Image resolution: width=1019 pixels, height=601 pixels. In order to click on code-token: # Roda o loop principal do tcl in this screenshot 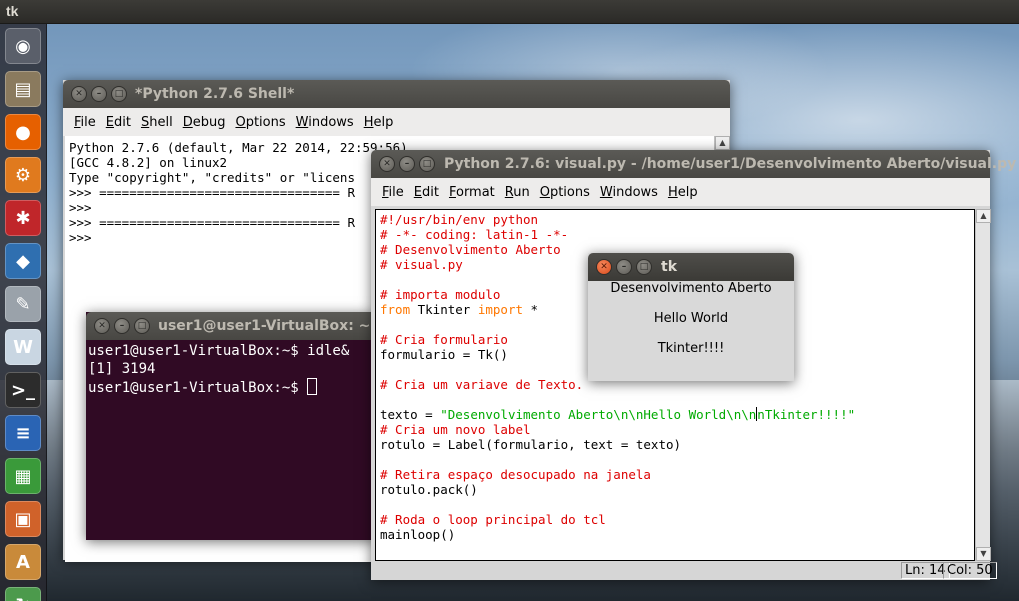, I will do `click(493, 519)`.